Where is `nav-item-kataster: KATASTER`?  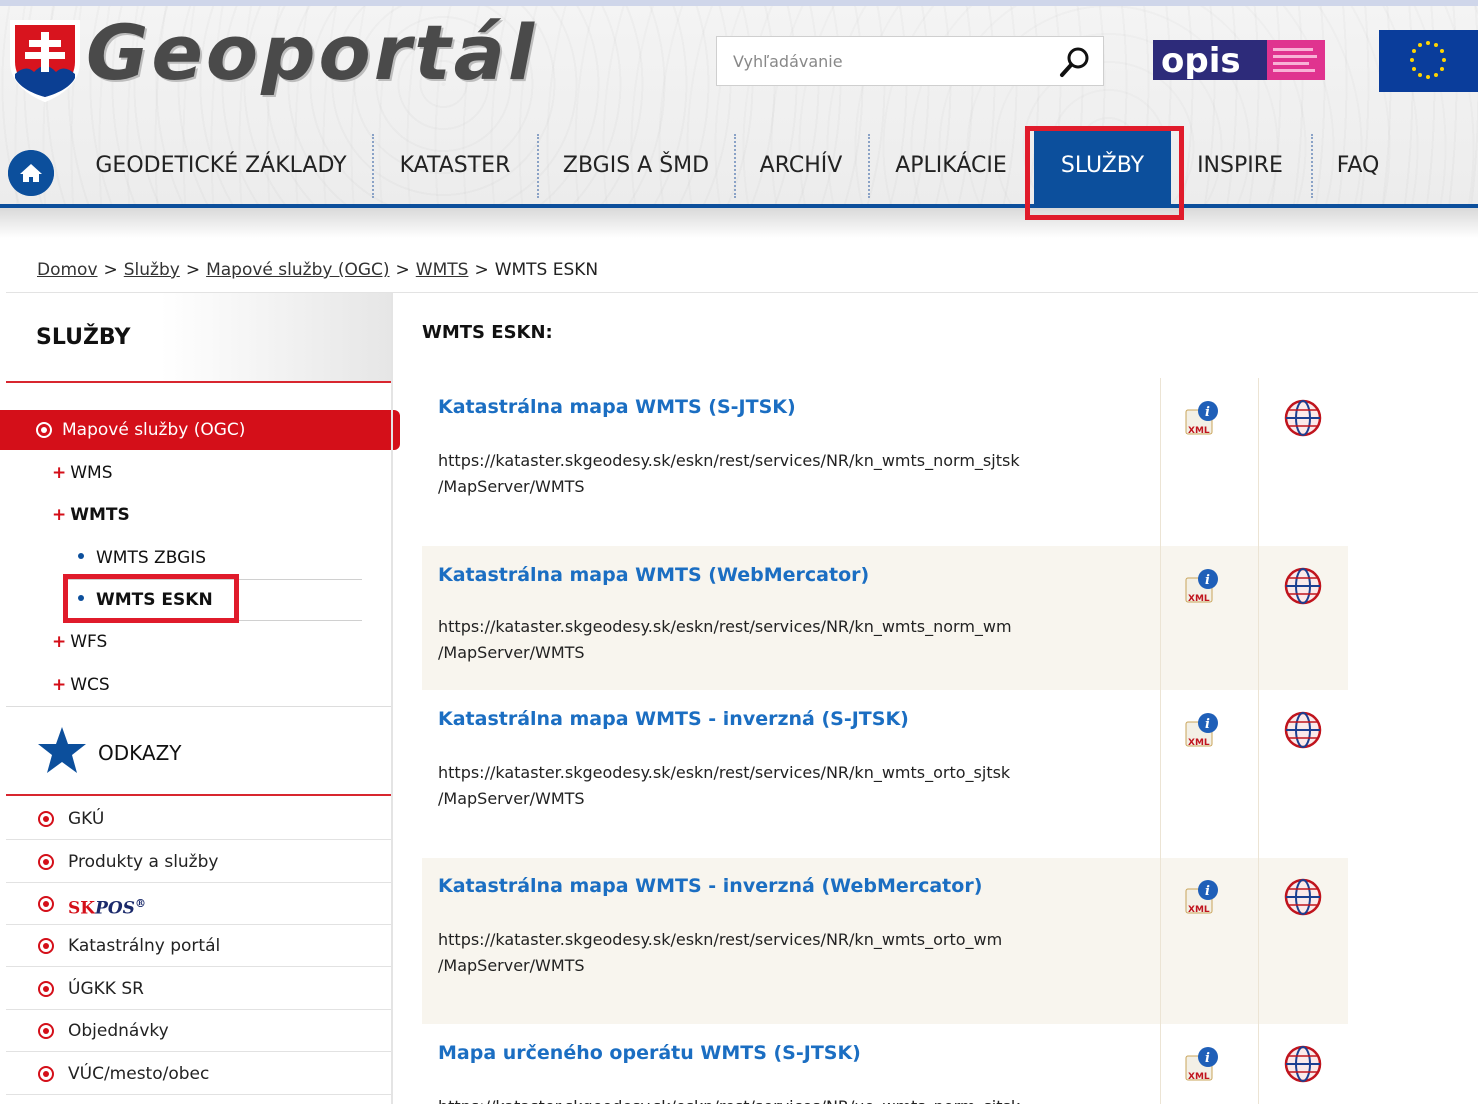
nav-item-kataster: KATASTER is located at coordinates (455, 168).